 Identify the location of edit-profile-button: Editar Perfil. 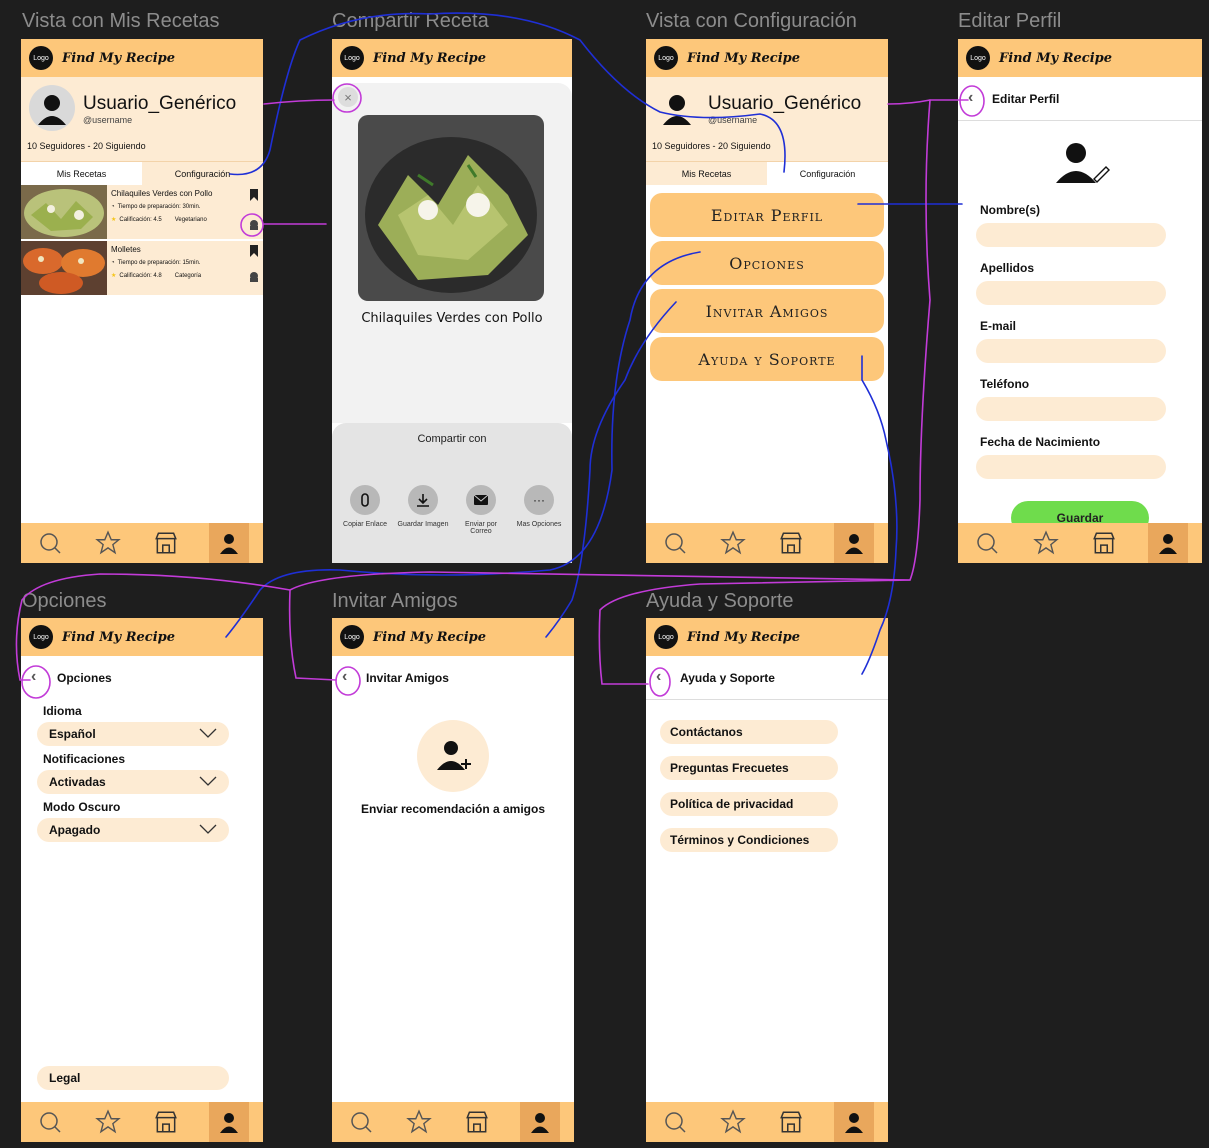
(767, 215).